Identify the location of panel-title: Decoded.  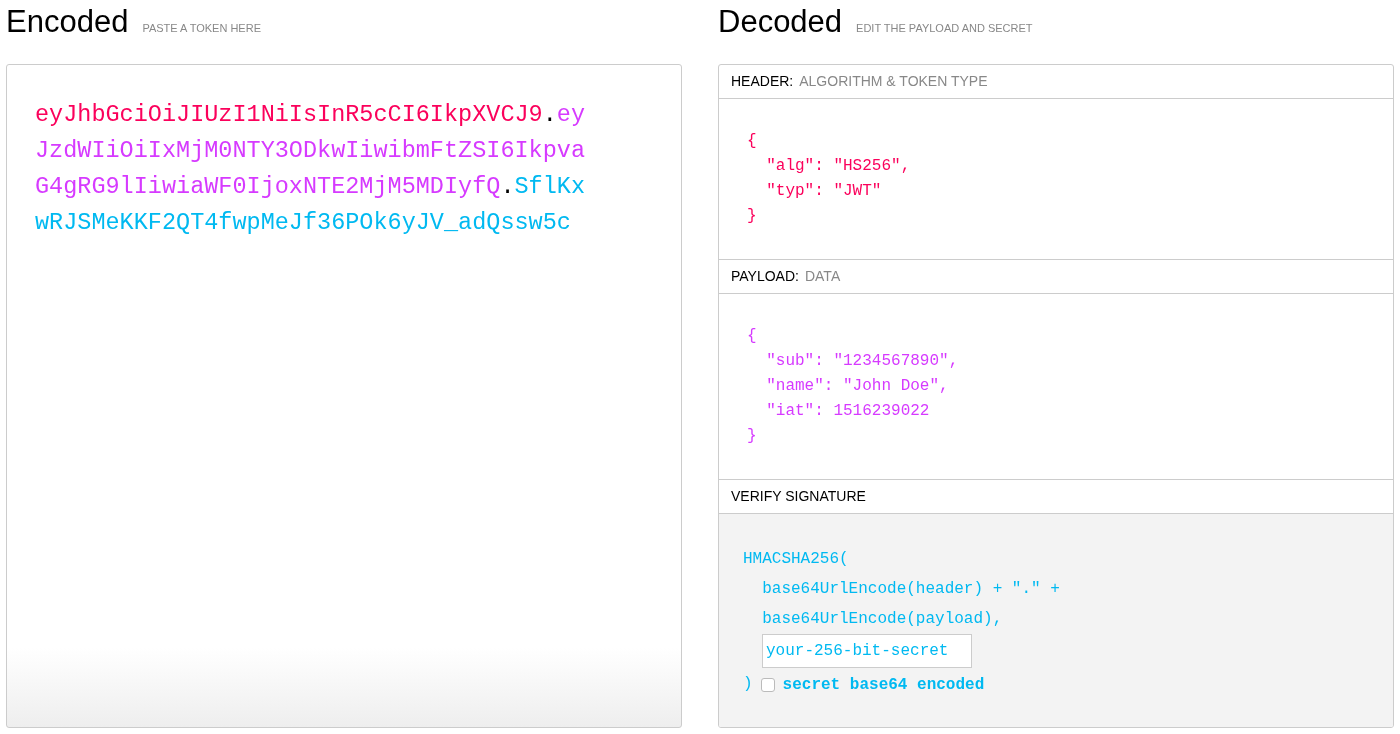
(780, 21).